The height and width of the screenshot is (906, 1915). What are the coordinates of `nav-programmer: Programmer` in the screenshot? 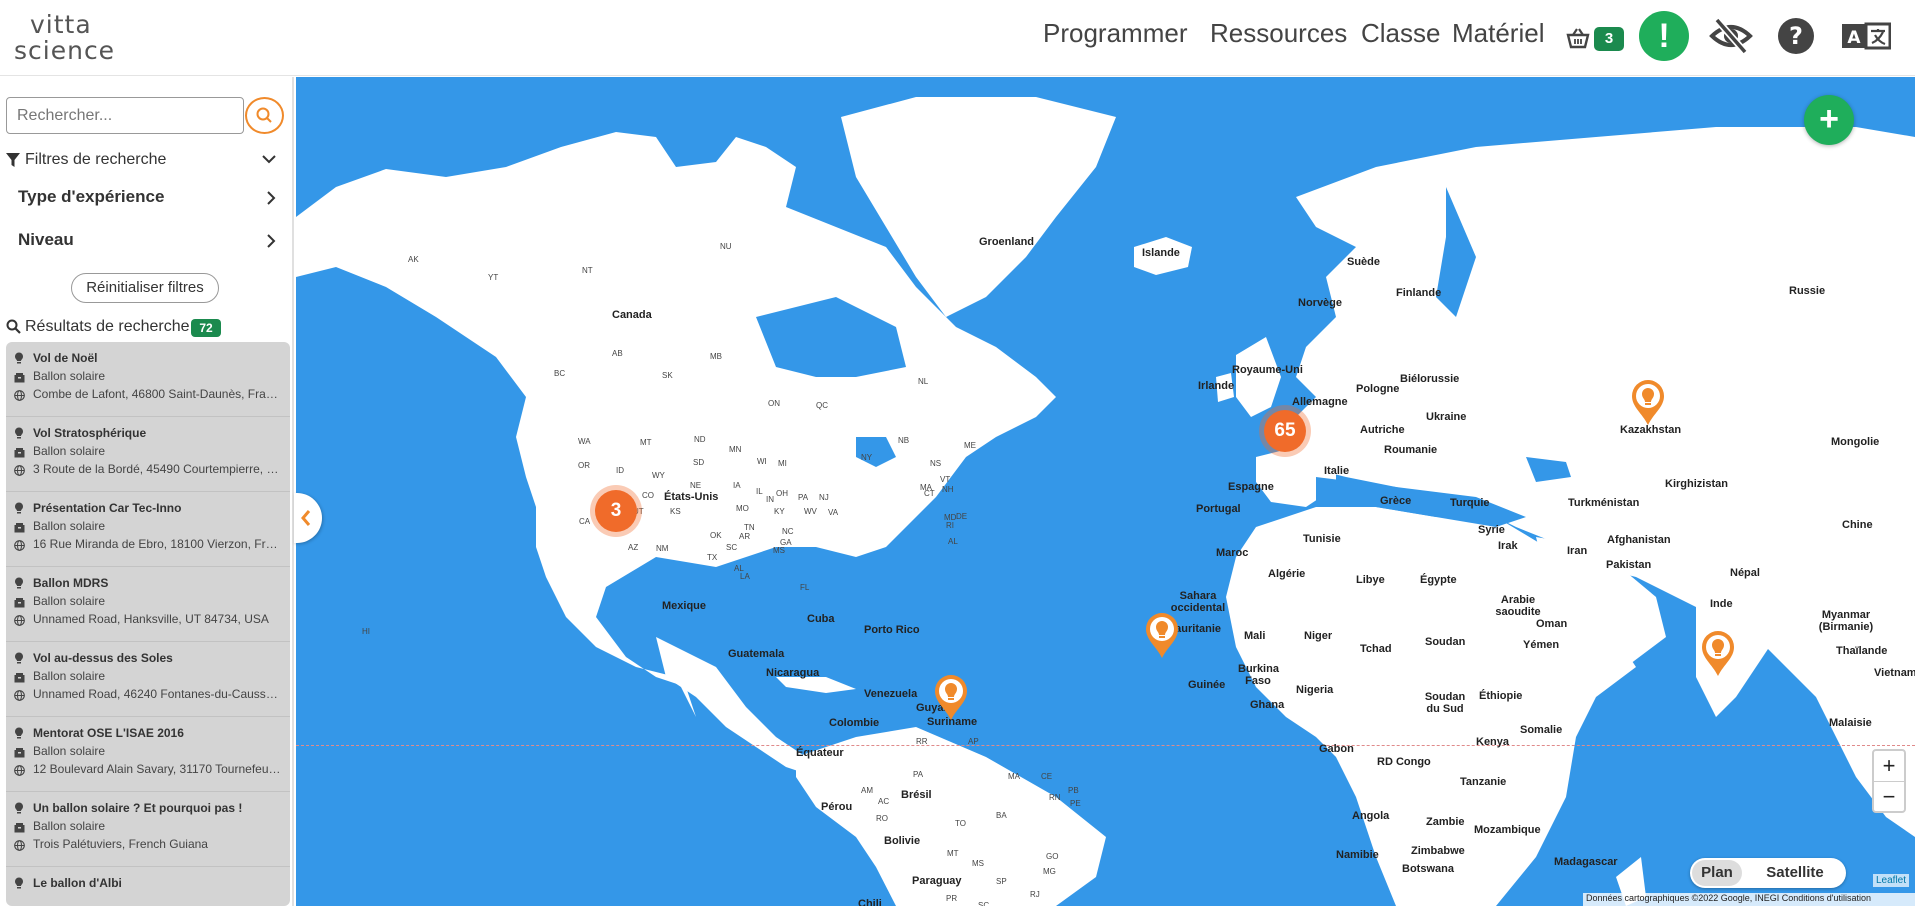 It's located at (1115, 36).